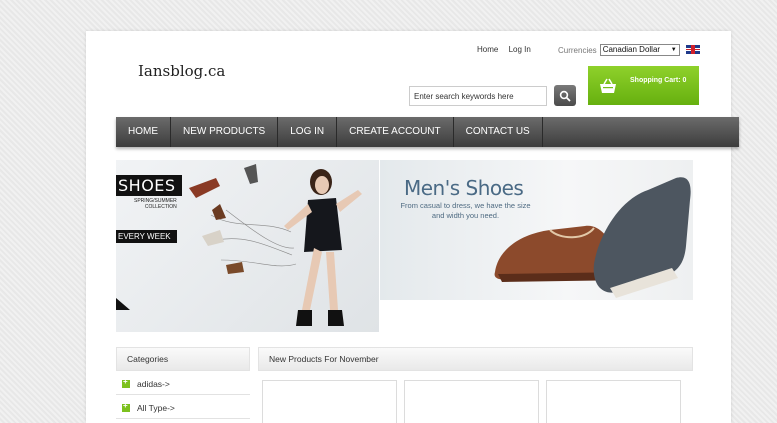 Image resolution: width=777 pixels, height=423 pixels. I want to click on top-links: Home Log In, so click(508, 49).